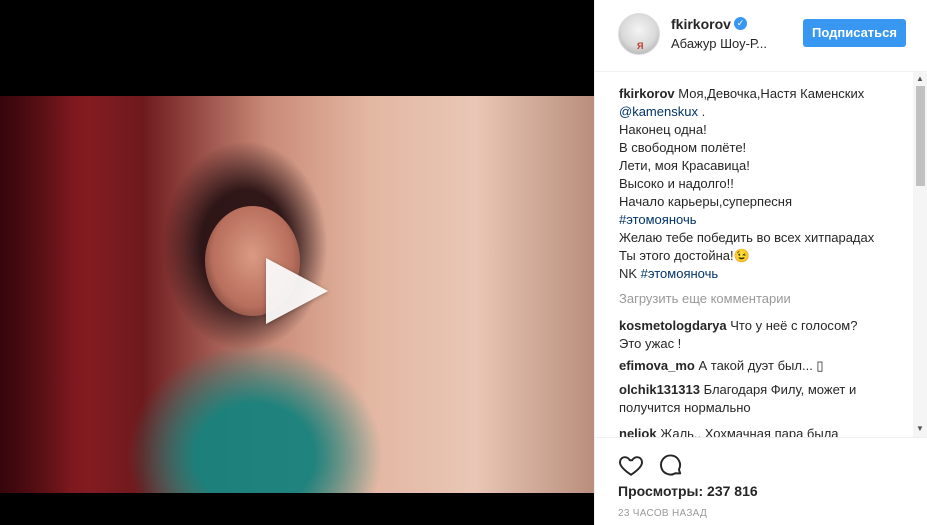 The height and width of the screenshot is (525, 927). I want to click on views-label: Просмотры:, so click(661, 491).